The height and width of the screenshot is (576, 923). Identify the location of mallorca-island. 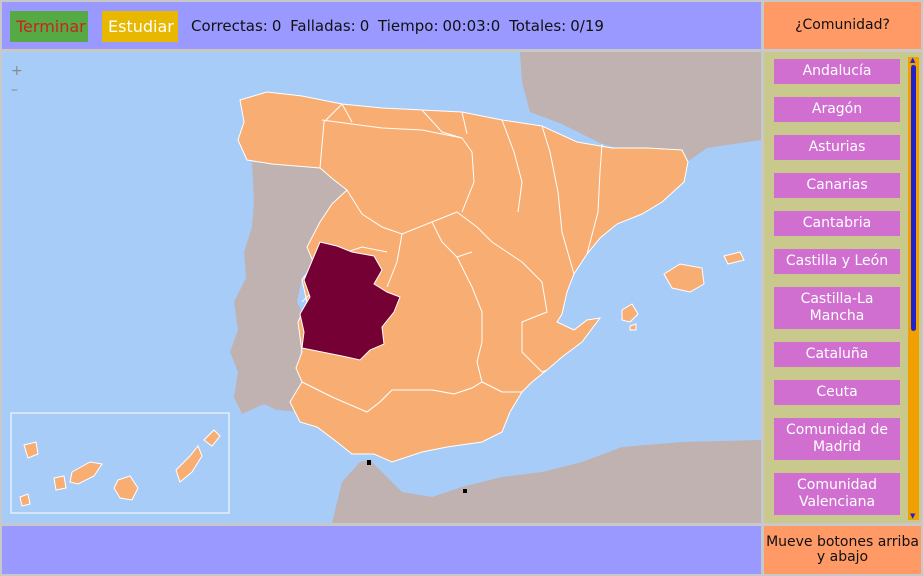
(684, 278).